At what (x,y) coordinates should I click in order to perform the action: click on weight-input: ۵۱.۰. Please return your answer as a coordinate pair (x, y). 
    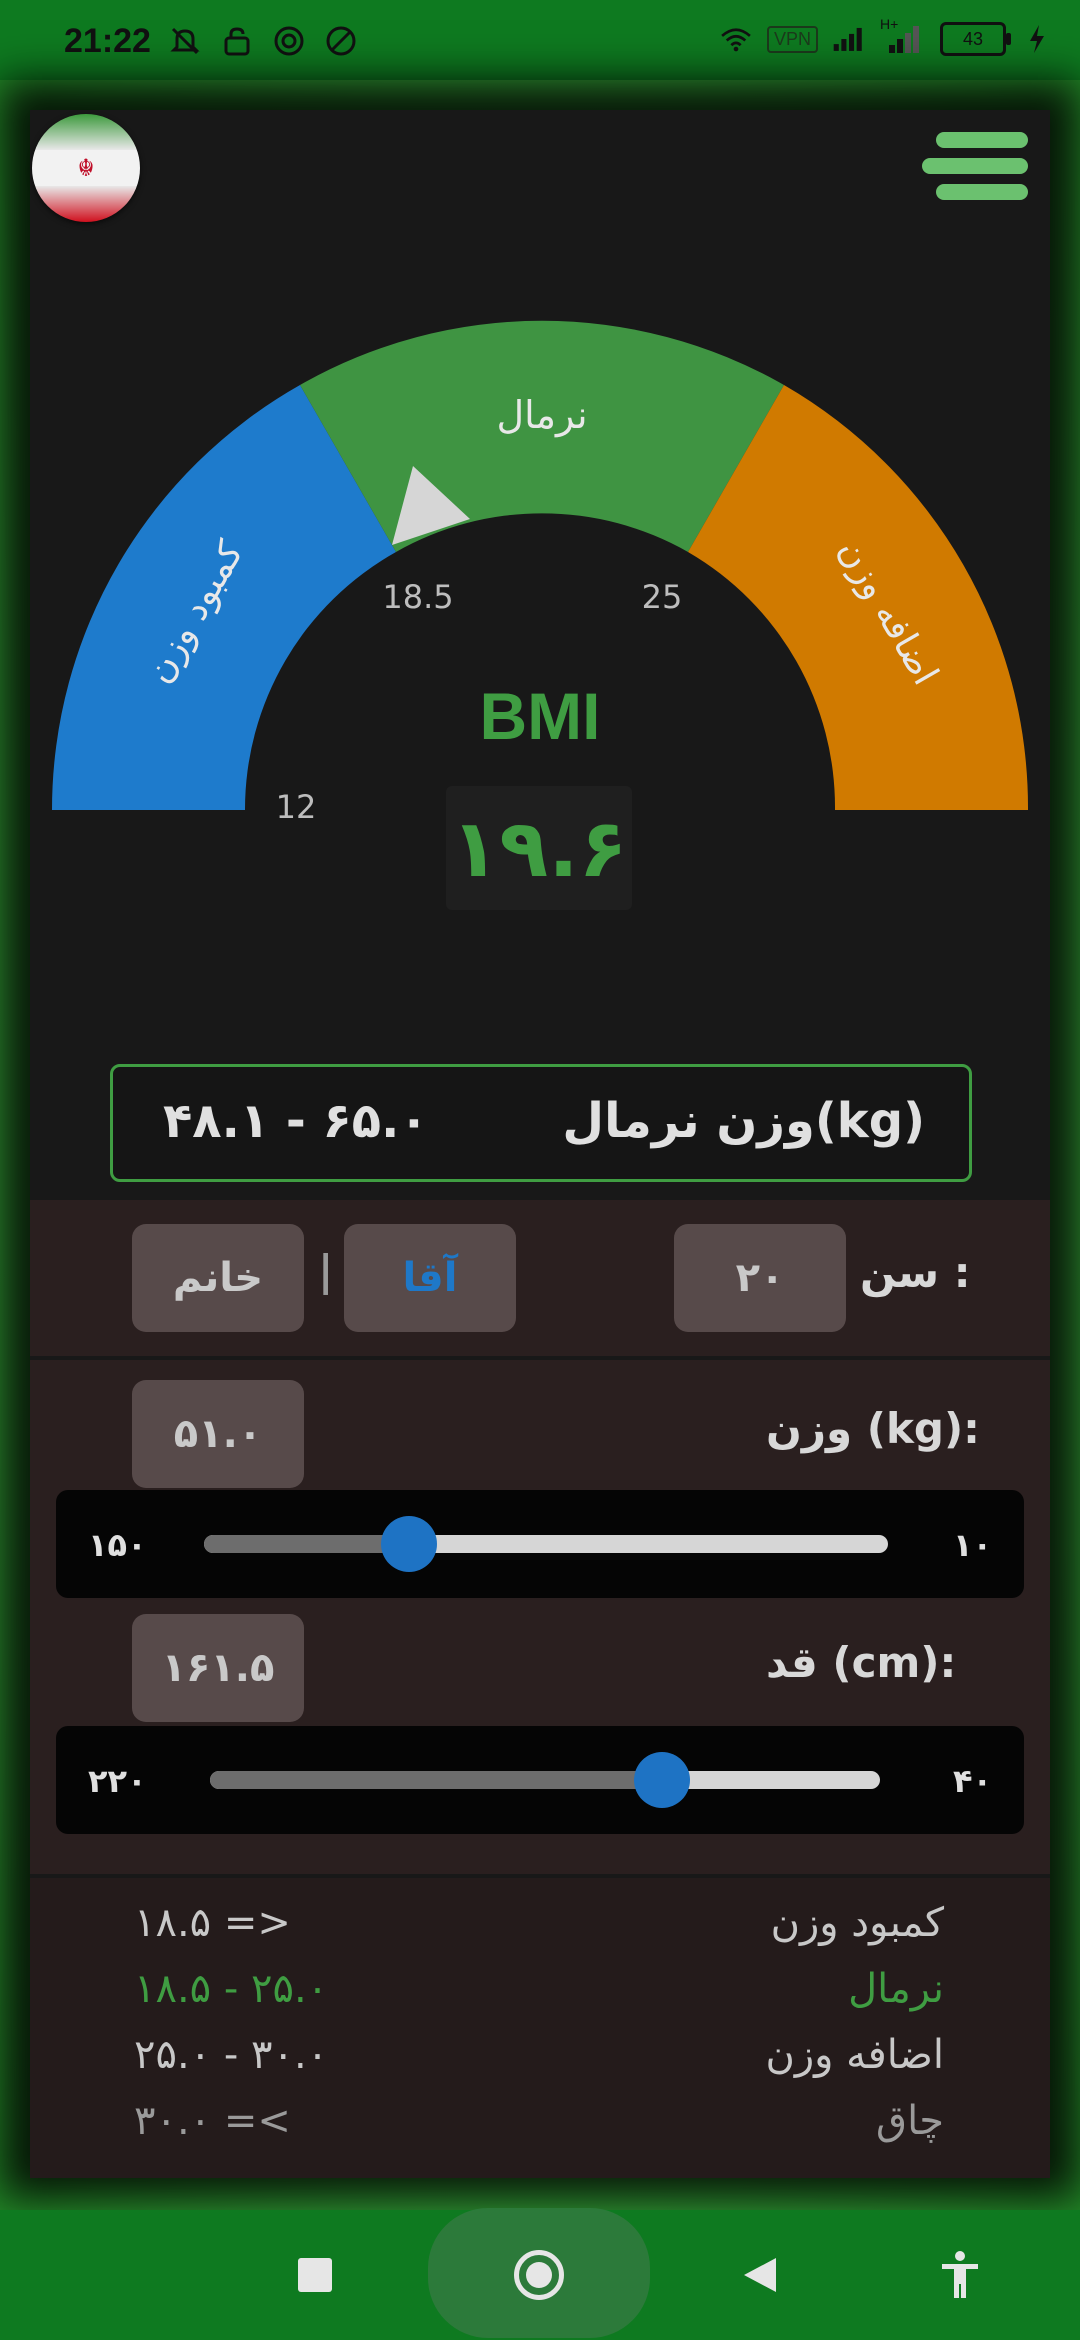
    Looking at the image, I should click on (218, 1434).